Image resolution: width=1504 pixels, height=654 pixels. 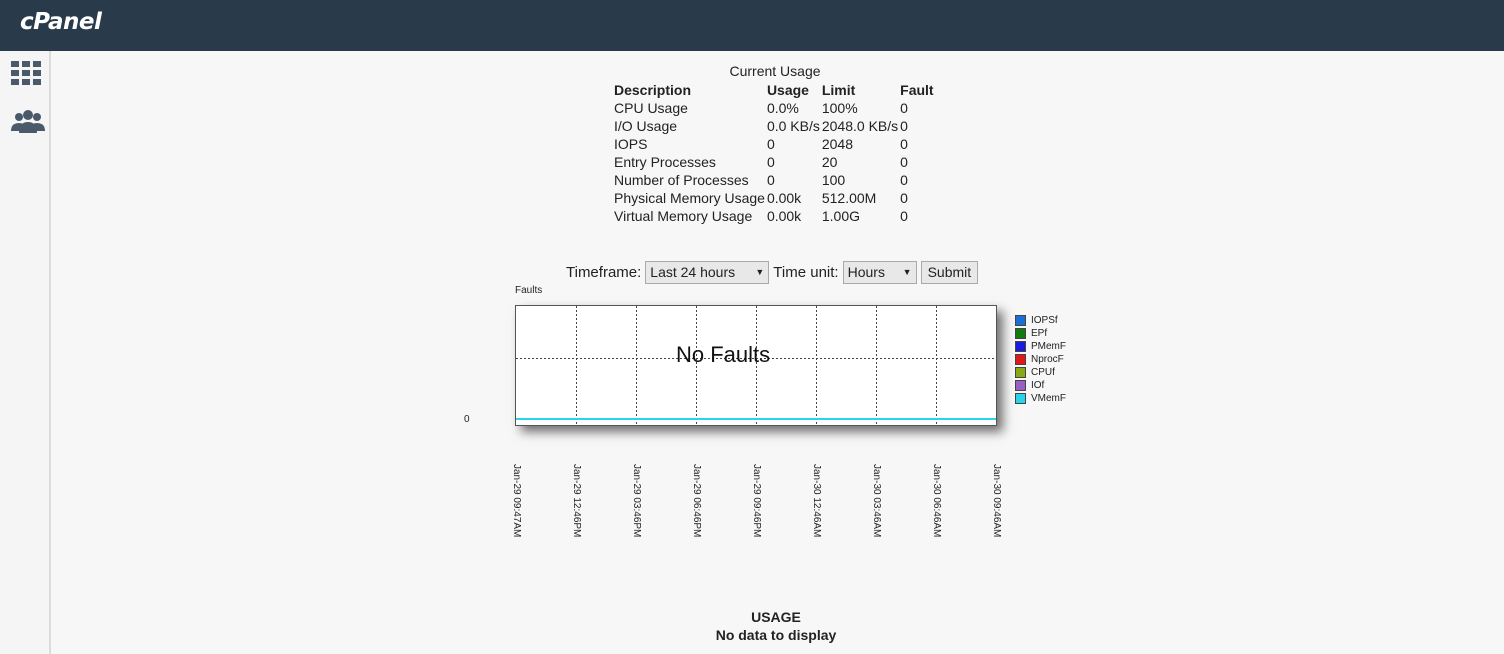 I want to click on table-row: I/O Usage 0.0 KB/s 2048.0 KB/s 0, so click(x=774, y=126).